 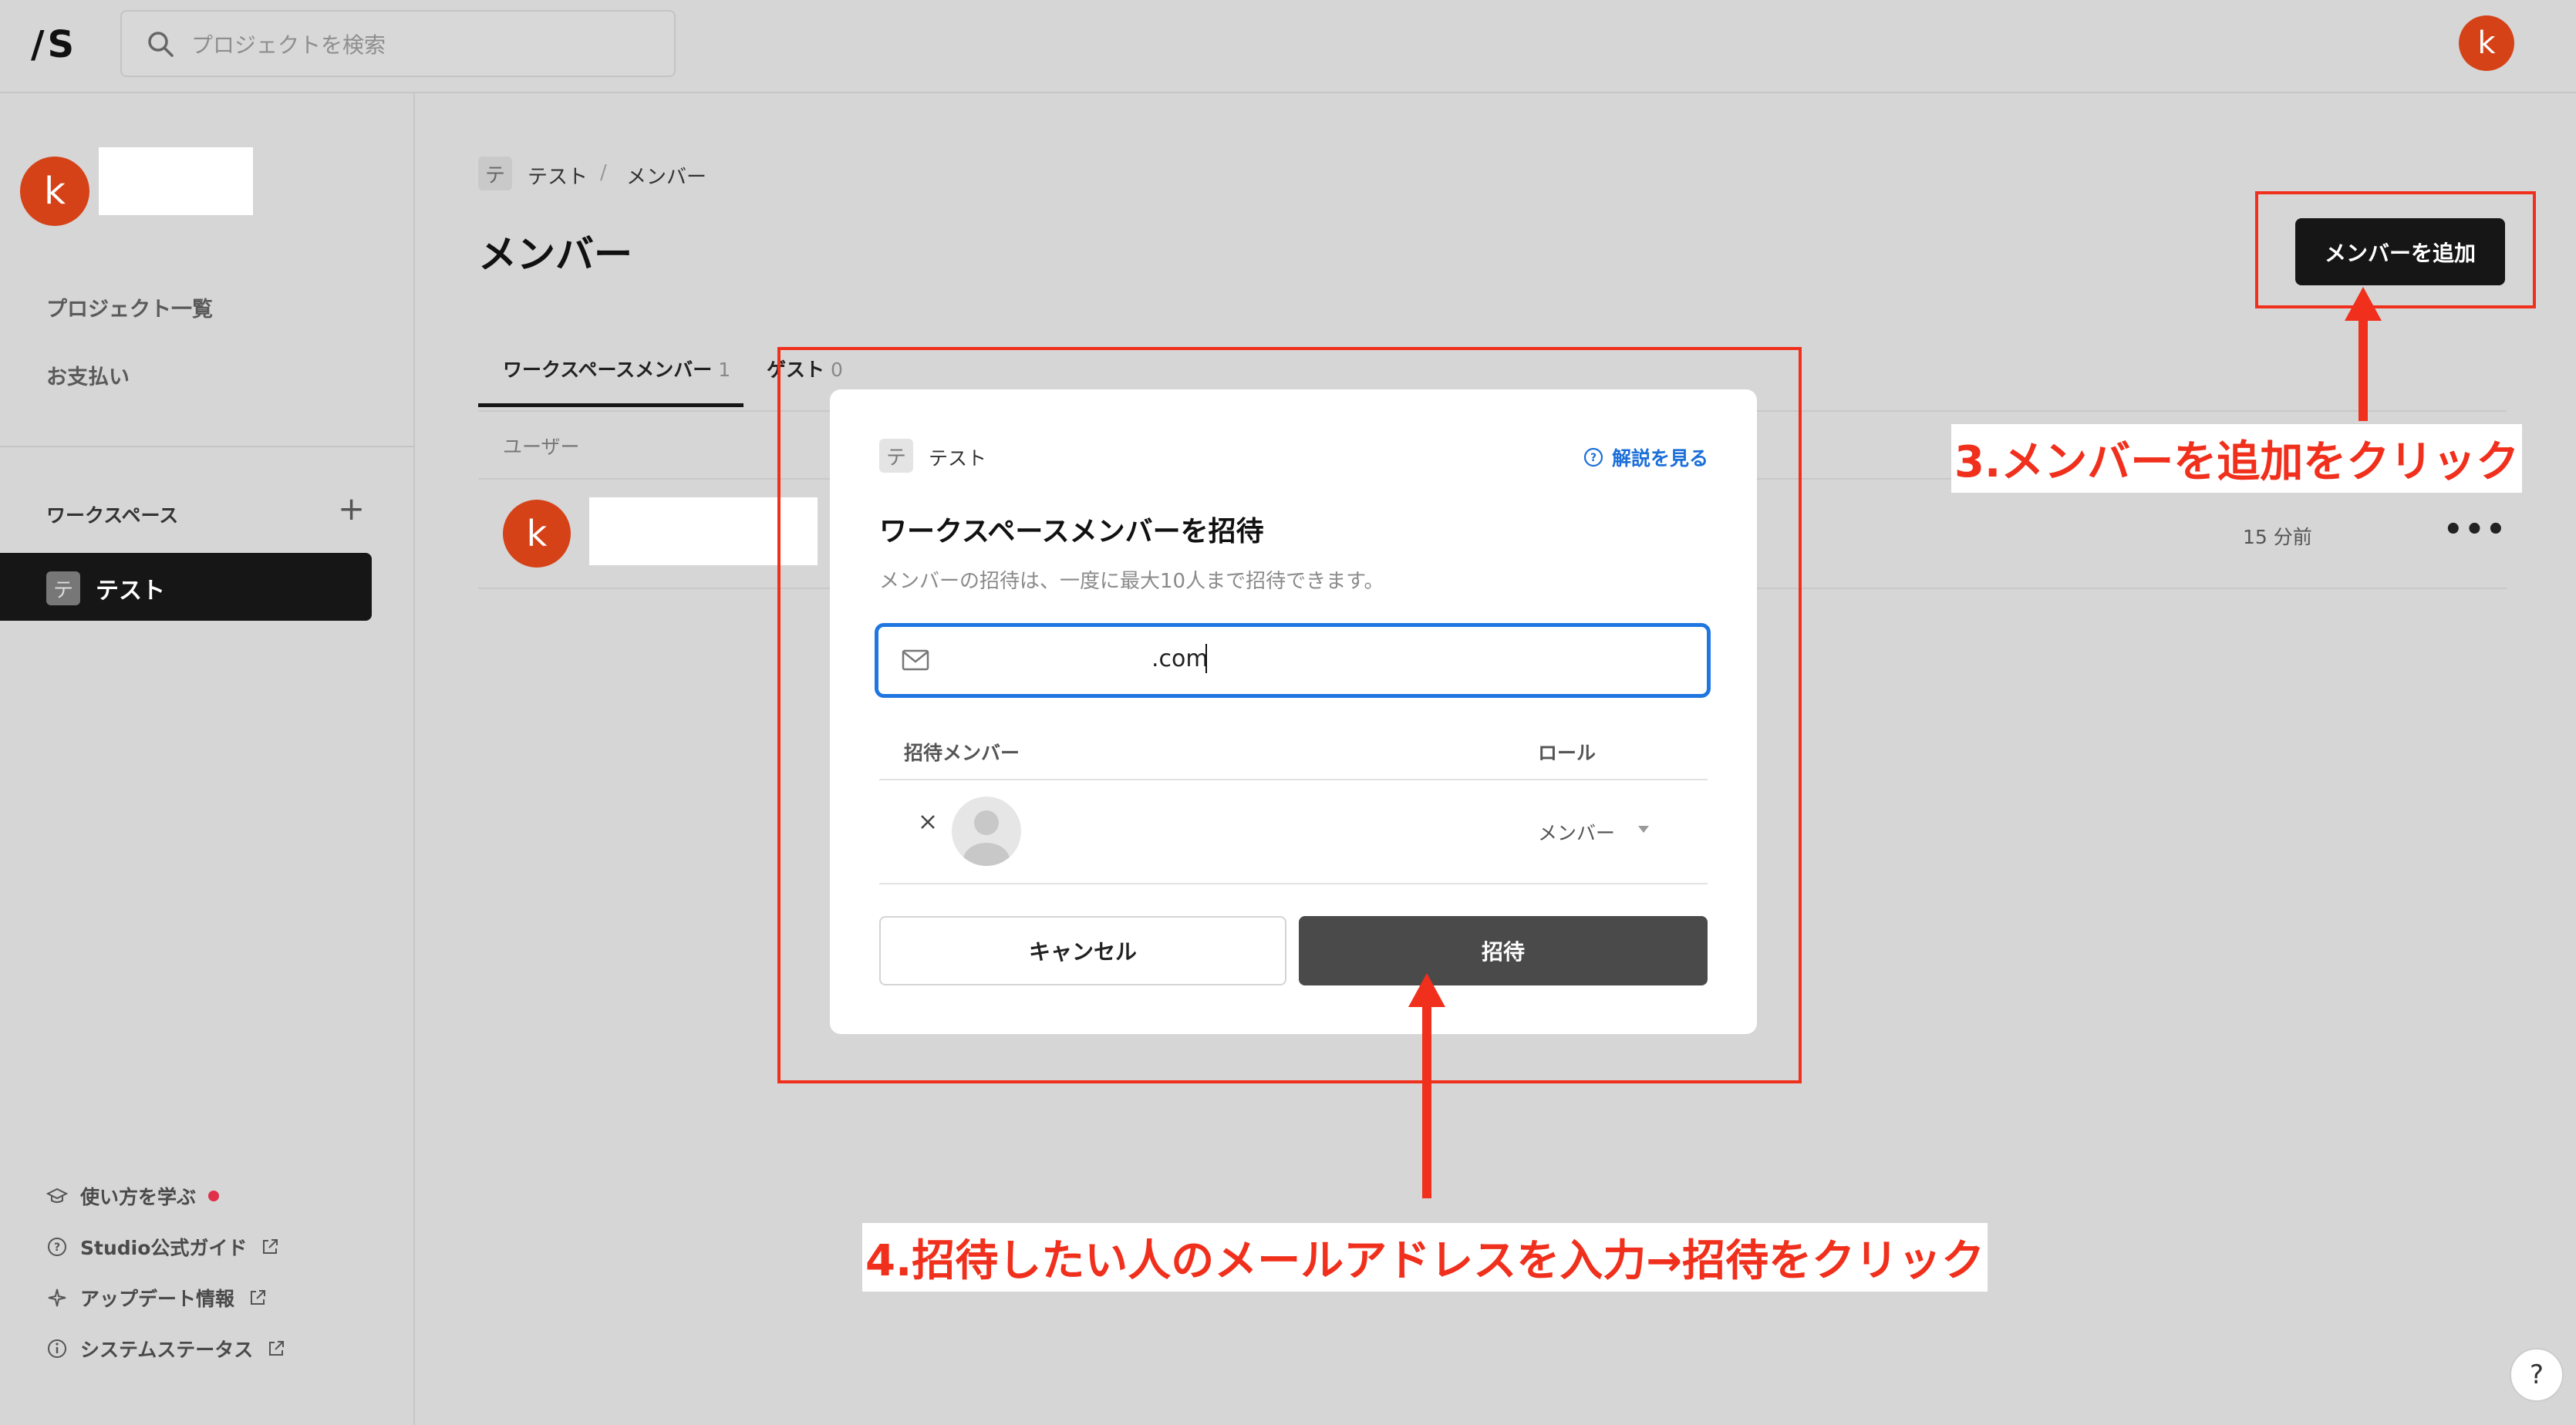 I want to click on guide-link: ? Studio公式ガイド, so click(x=163, y=1247).